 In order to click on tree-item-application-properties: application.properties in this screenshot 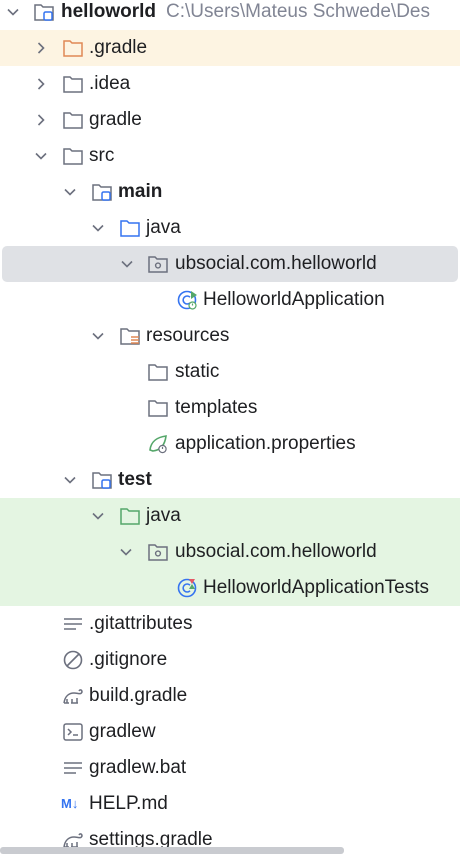, I will do `click(230, 444)`.